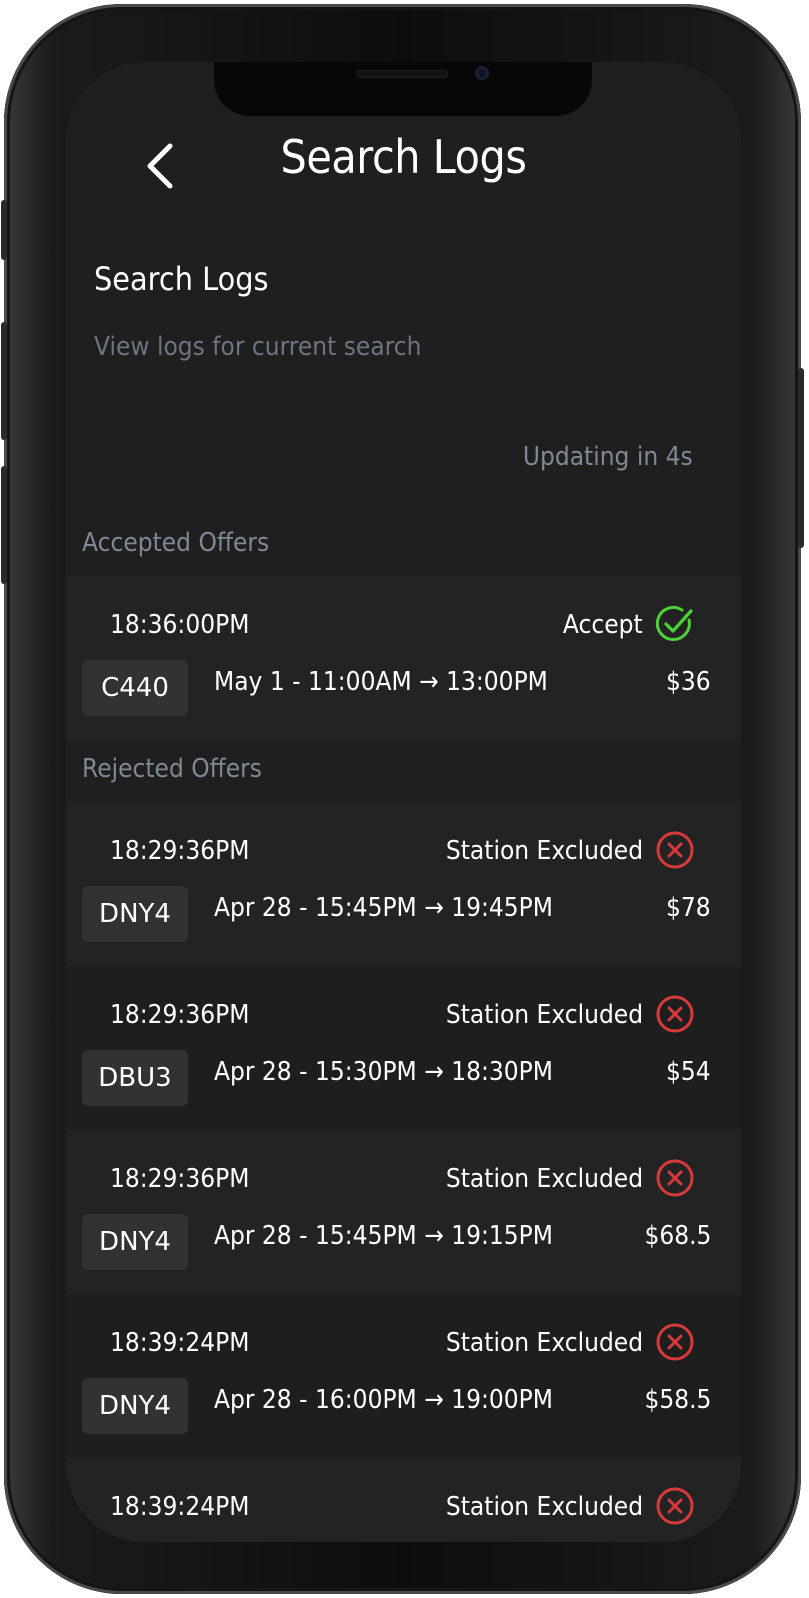 This screenshot has width=809, height=1598. I want to click on offer-price: $68.5, so click(677, 1236).